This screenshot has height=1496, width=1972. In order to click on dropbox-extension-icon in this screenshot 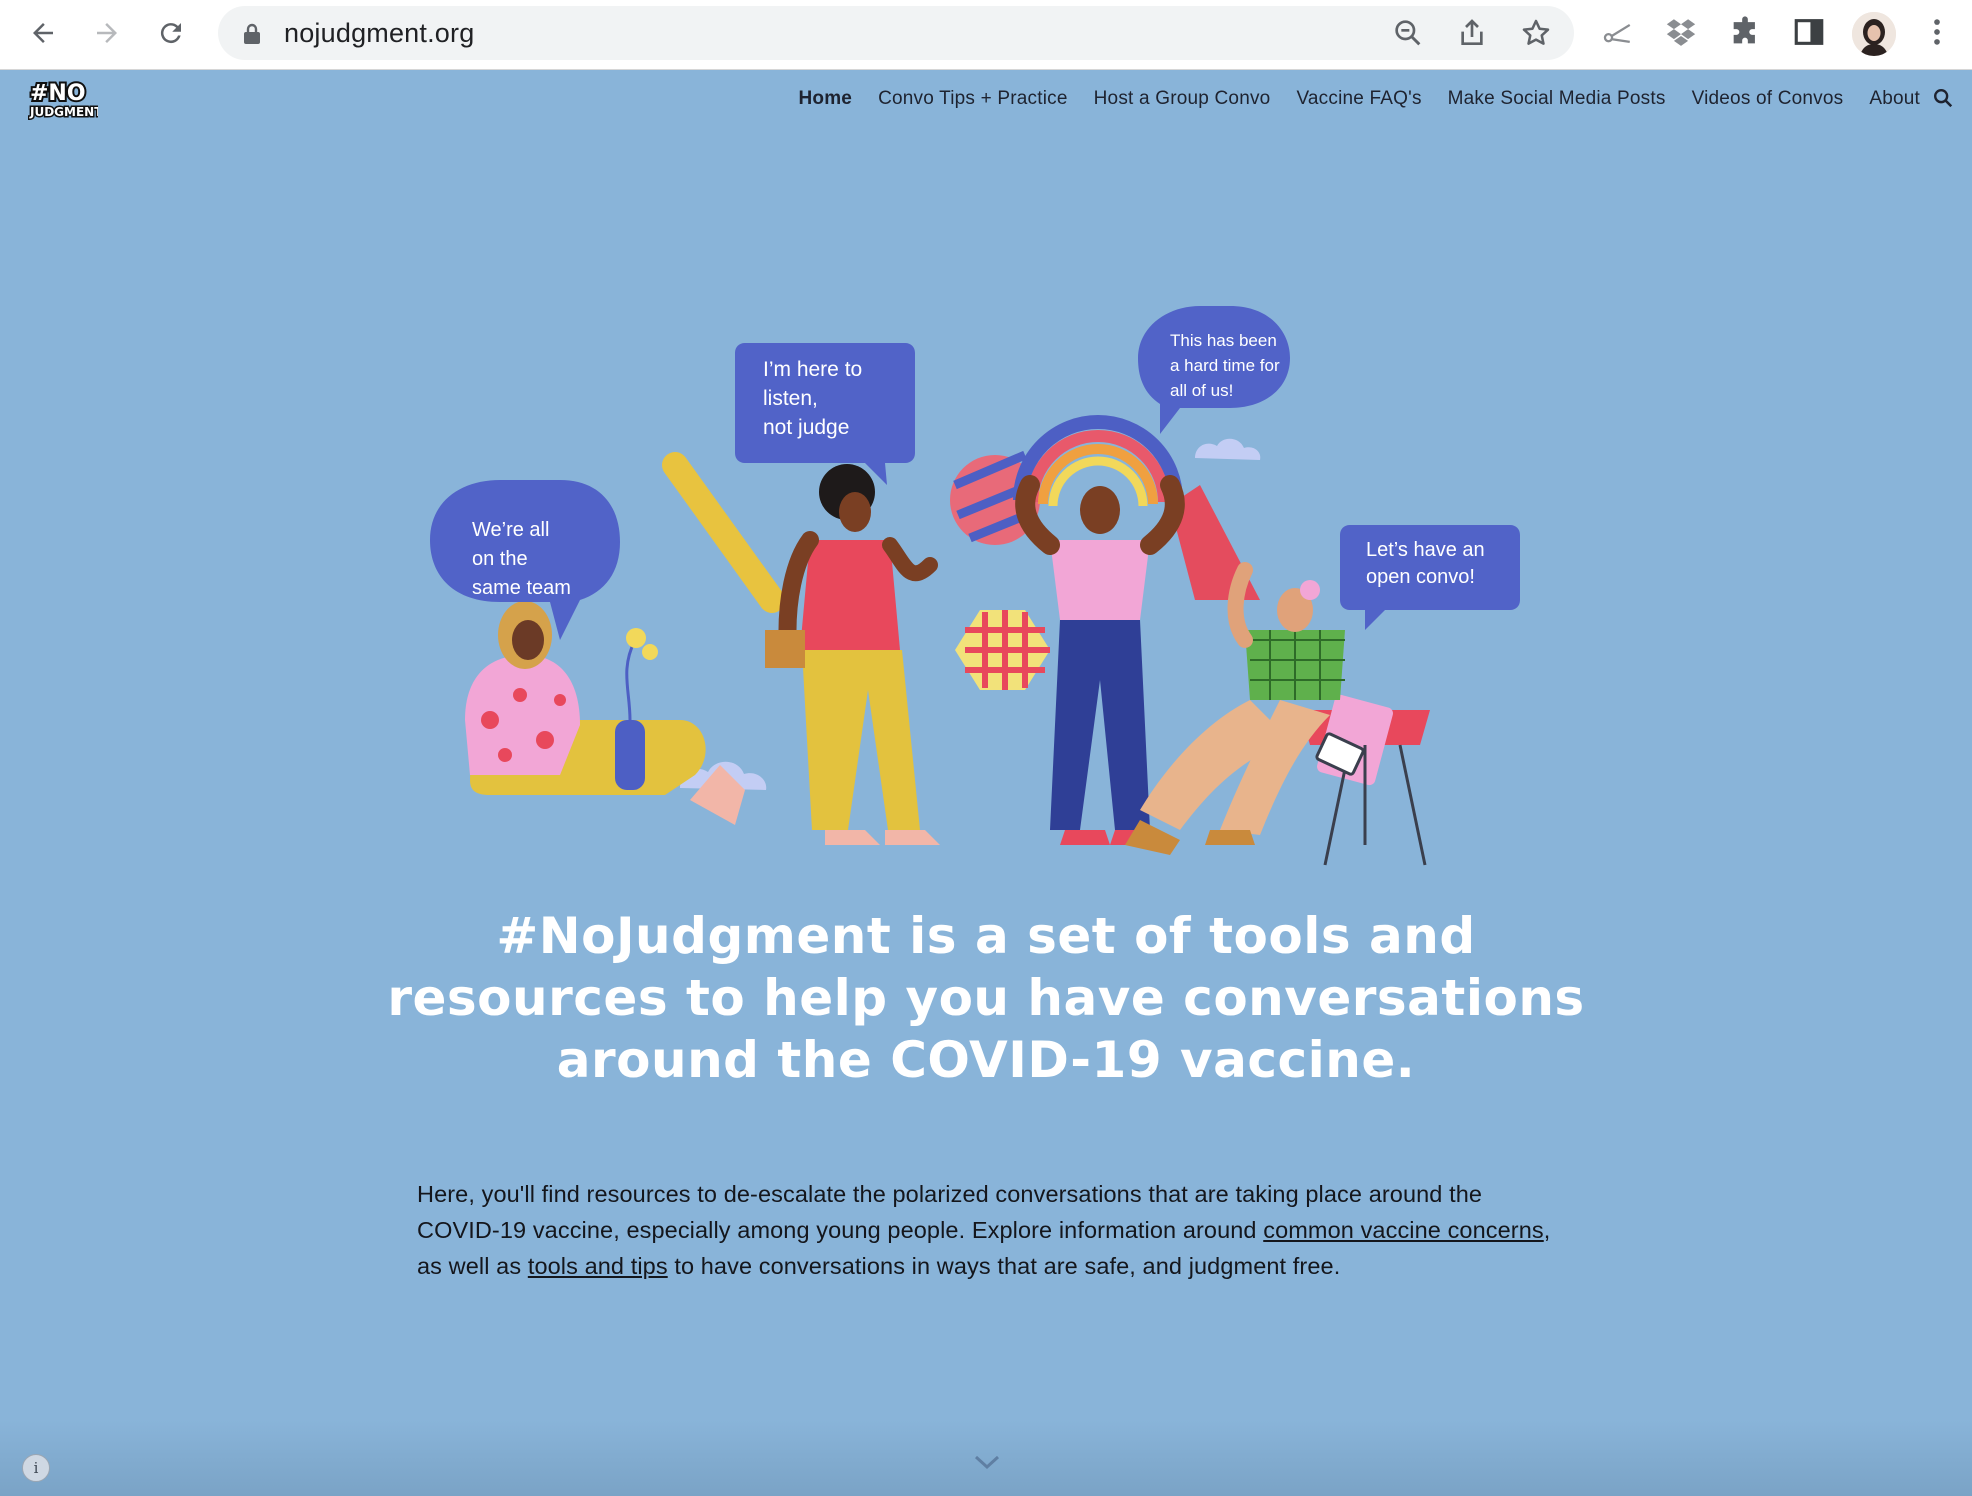, I will do `click(1681, 32)`.